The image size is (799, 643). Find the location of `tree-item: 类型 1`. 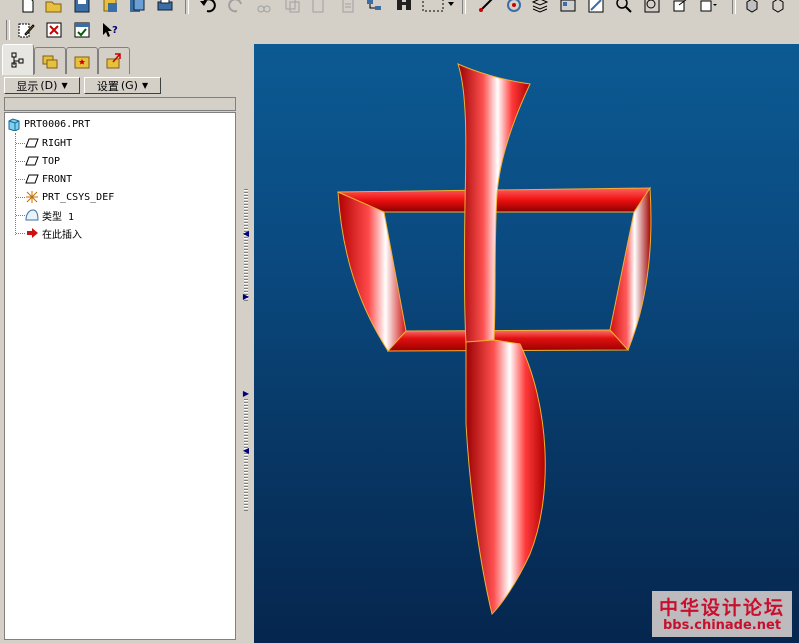

tree-item: 类型 1 is located at coordinates (49, 215).